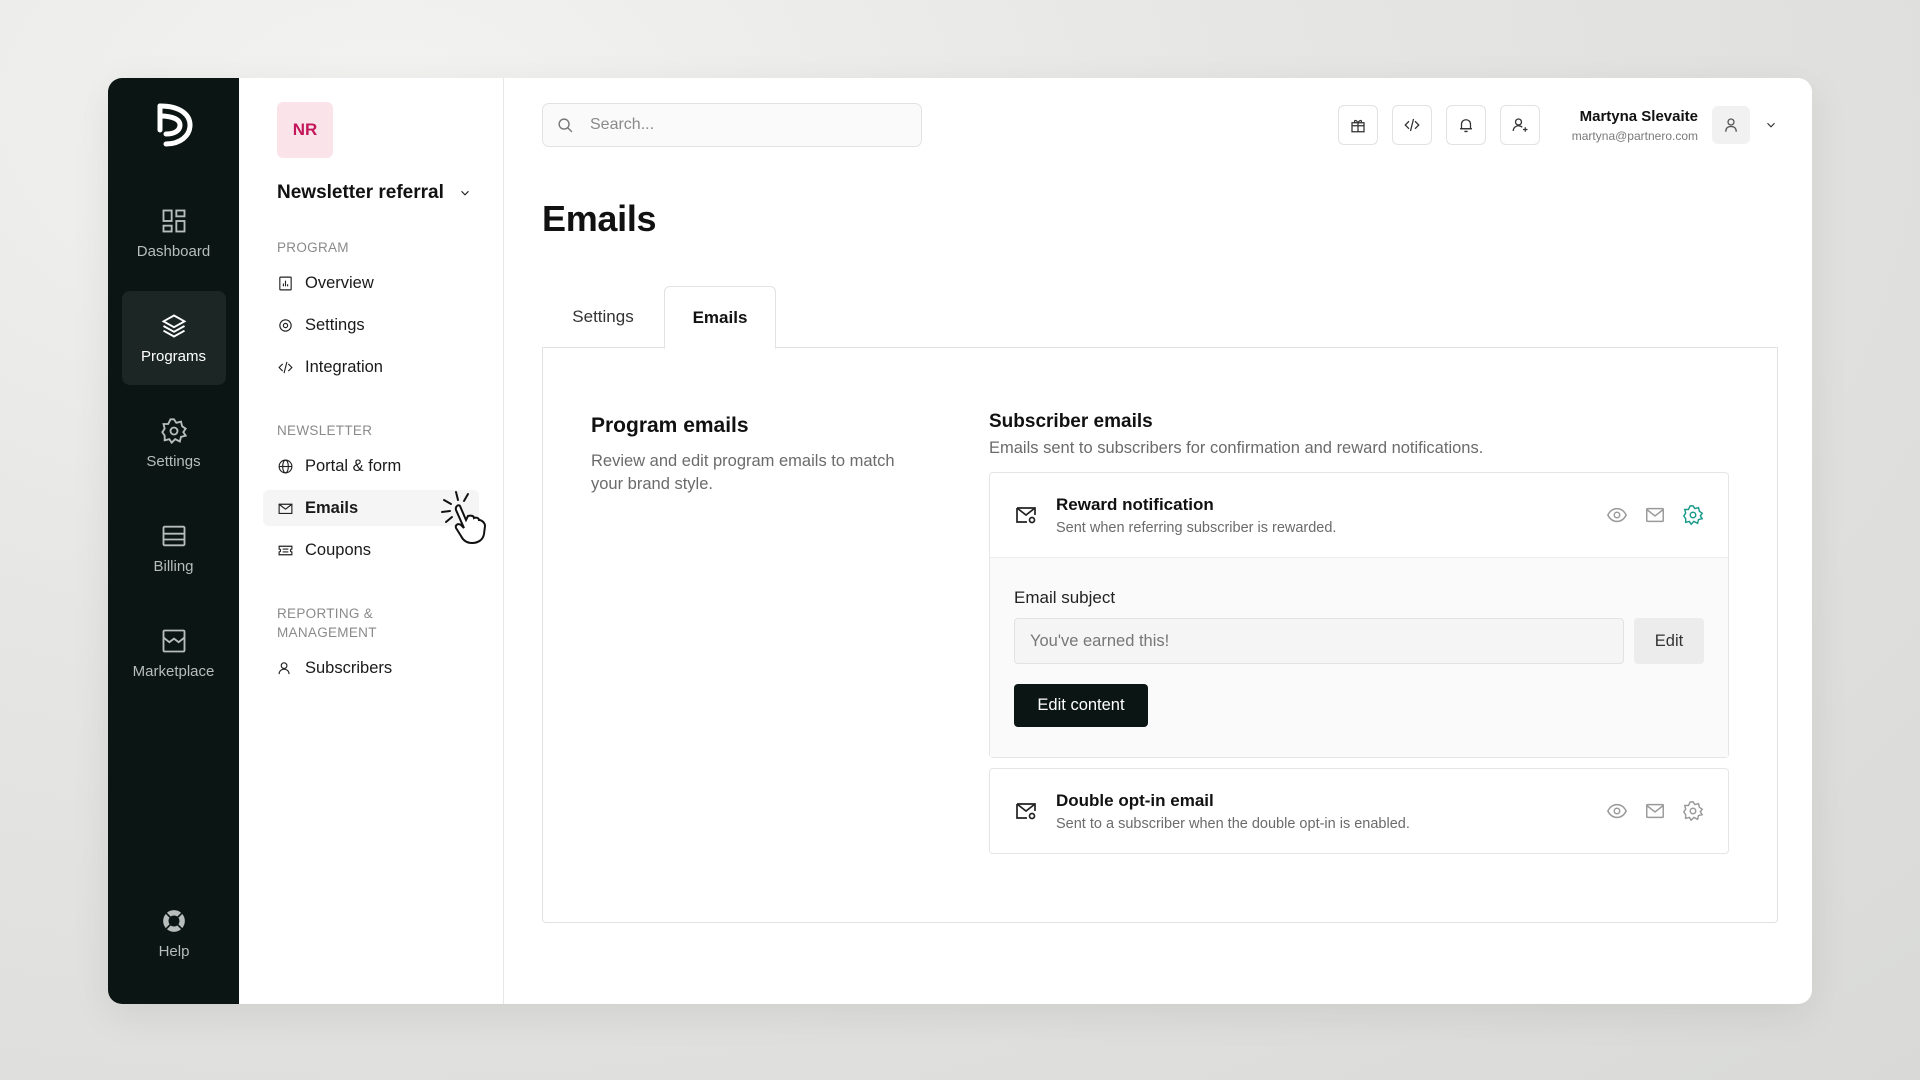 This screenshot has width=1920, height=1080. I want to click on program-avatar: NR, so click(305, 130).